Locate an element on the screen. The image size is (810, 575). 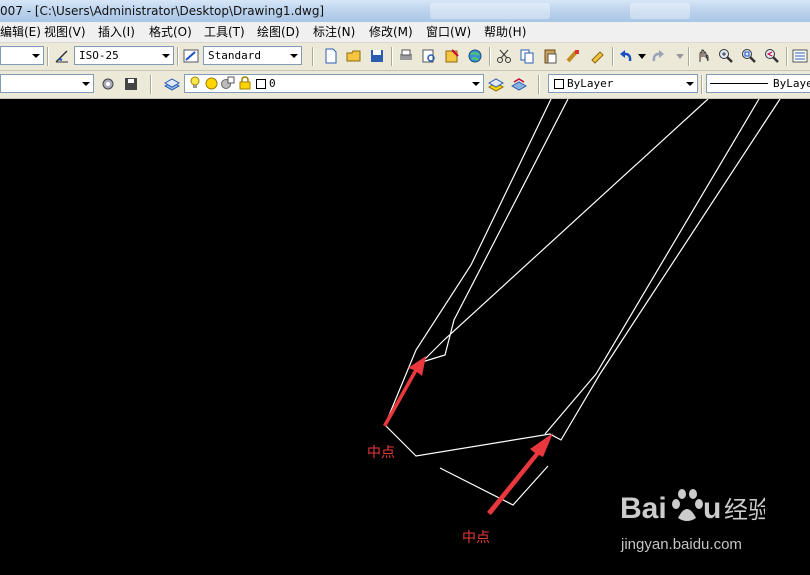
pan-icon is located at coordinates (703, 56).